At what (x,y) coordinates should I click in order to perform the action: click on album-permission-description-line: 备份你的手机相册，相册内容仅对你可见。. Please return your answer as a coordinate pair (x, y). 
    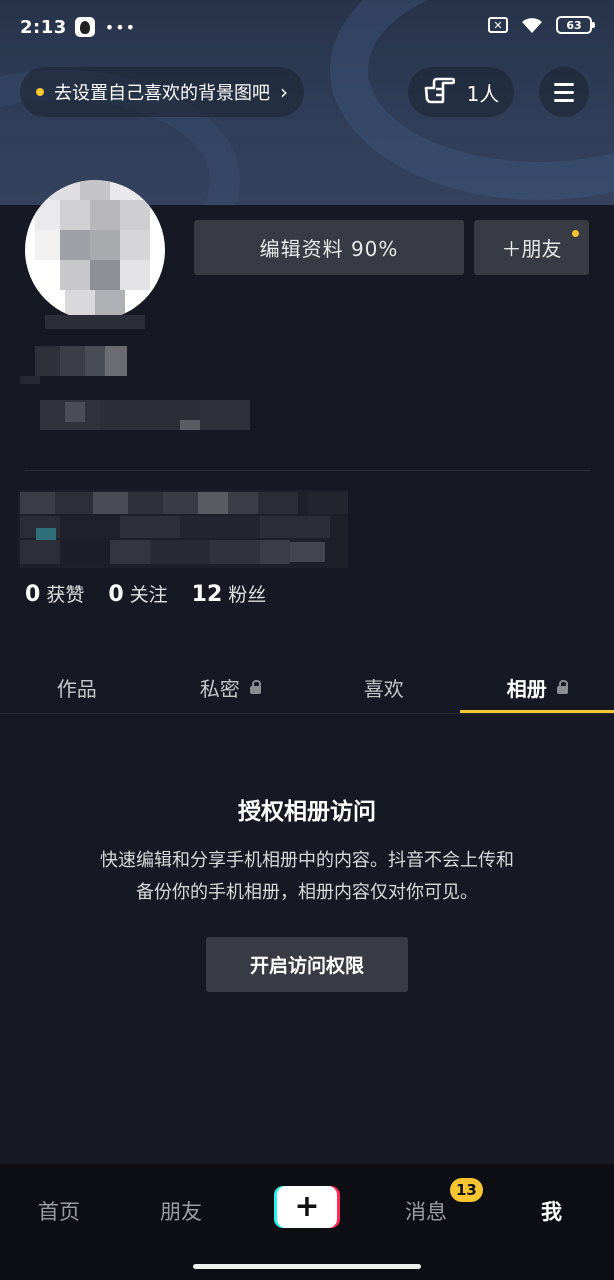
    Looking at the image, I should click on (307, 892).